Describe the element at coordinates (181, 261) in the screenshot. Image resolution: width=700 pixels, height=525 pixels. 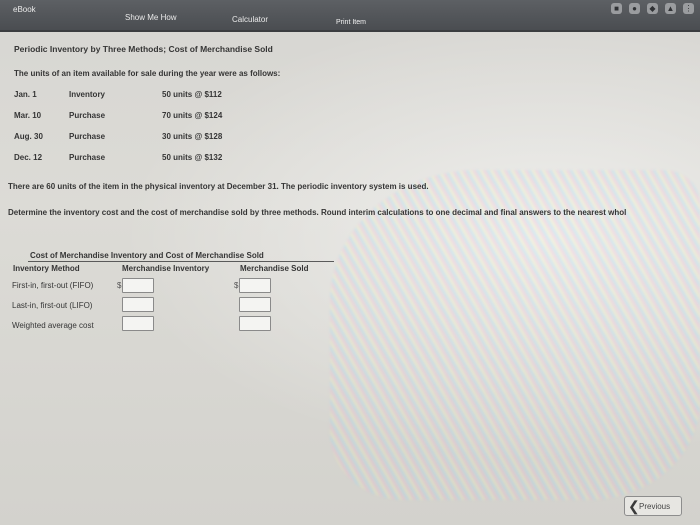
I see `table-divider` at that location.